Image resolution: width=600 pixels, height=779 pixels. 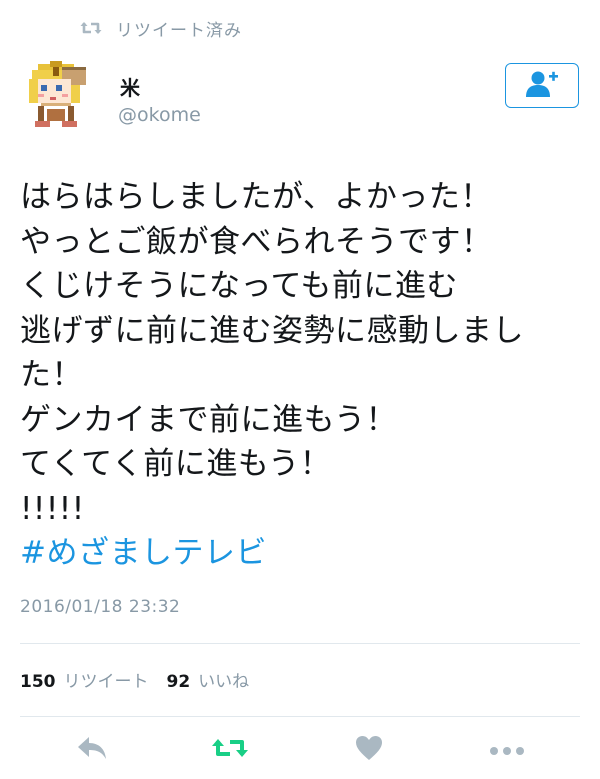 I want to click on retweeted-header: リツイート済み, so click(x=161, y=28).